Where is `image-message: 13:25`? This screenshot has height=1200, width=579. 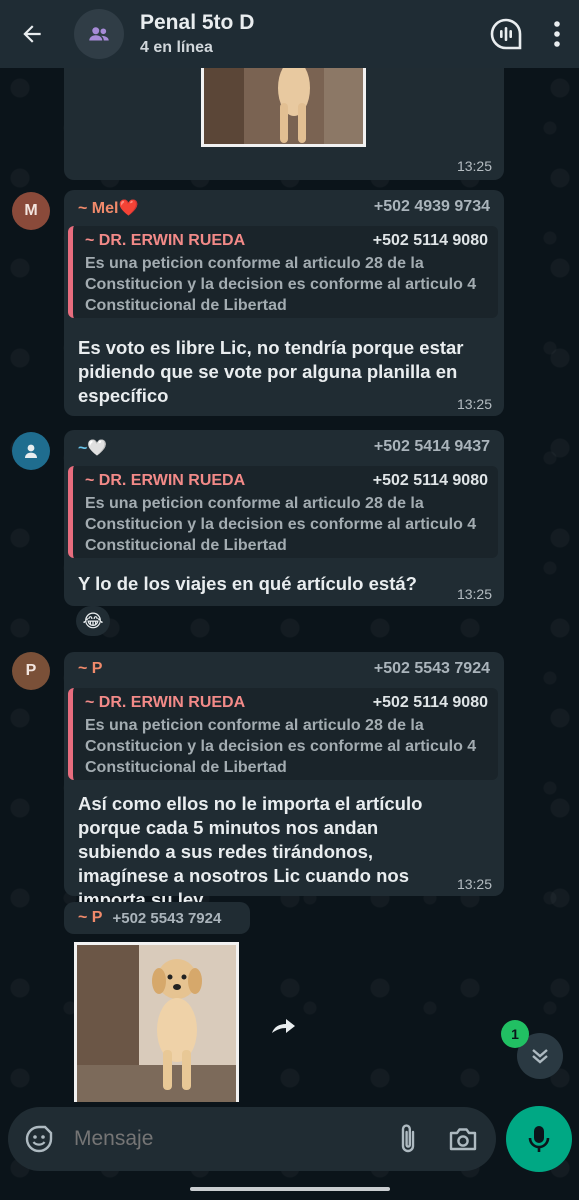 image-message: 13:25 is located at coordinates (284, 119).